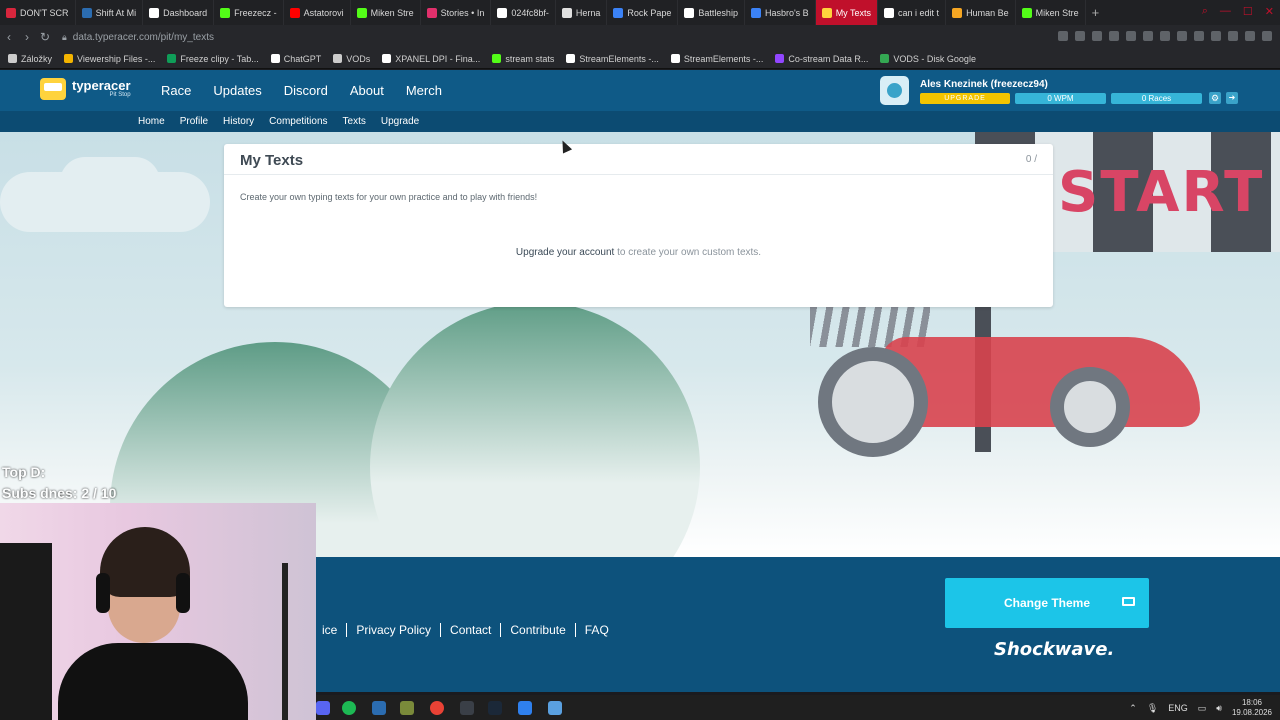 This screenshot has height=720, width=1280. What do you see at coordinates (1269, 11) in the screenshot?
I see `close-icon: ✕` at bounding box center [1269, 11].